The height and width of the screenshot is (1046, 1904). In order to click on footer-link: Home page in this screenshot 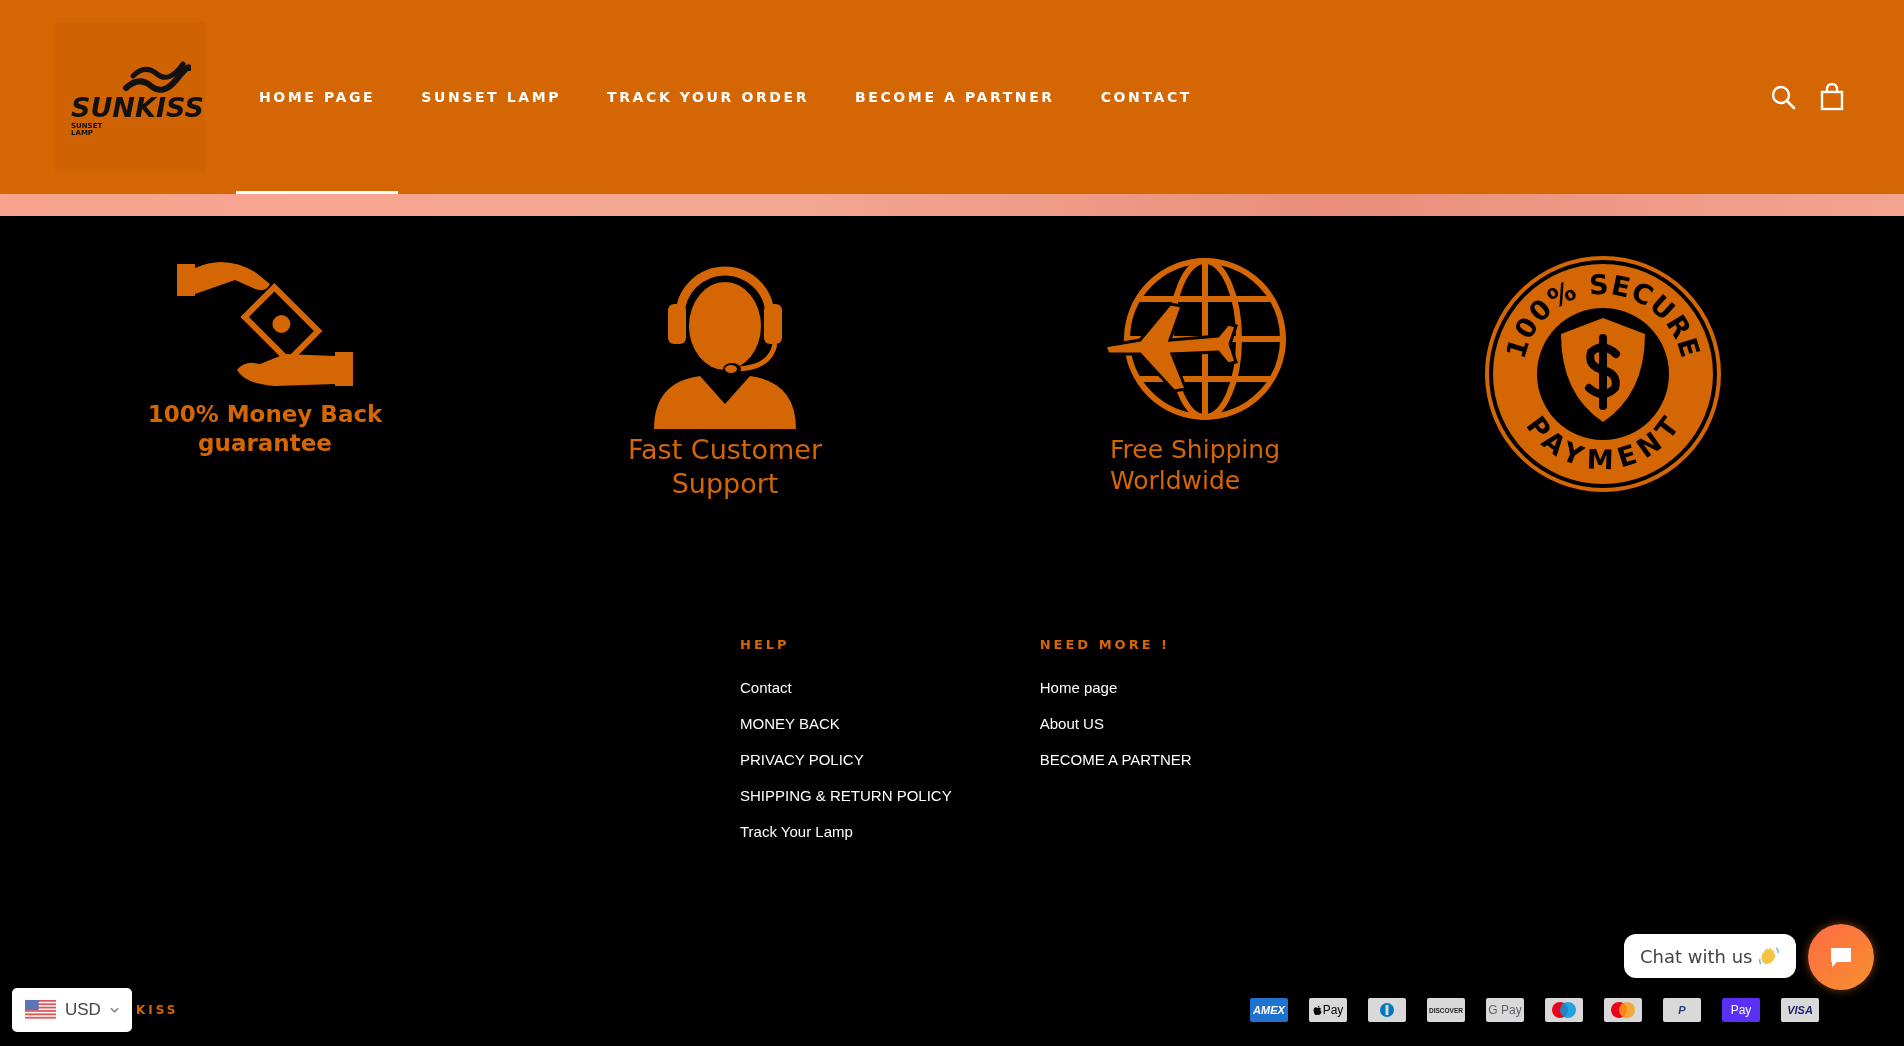, I will do `click(1115, 688)`.